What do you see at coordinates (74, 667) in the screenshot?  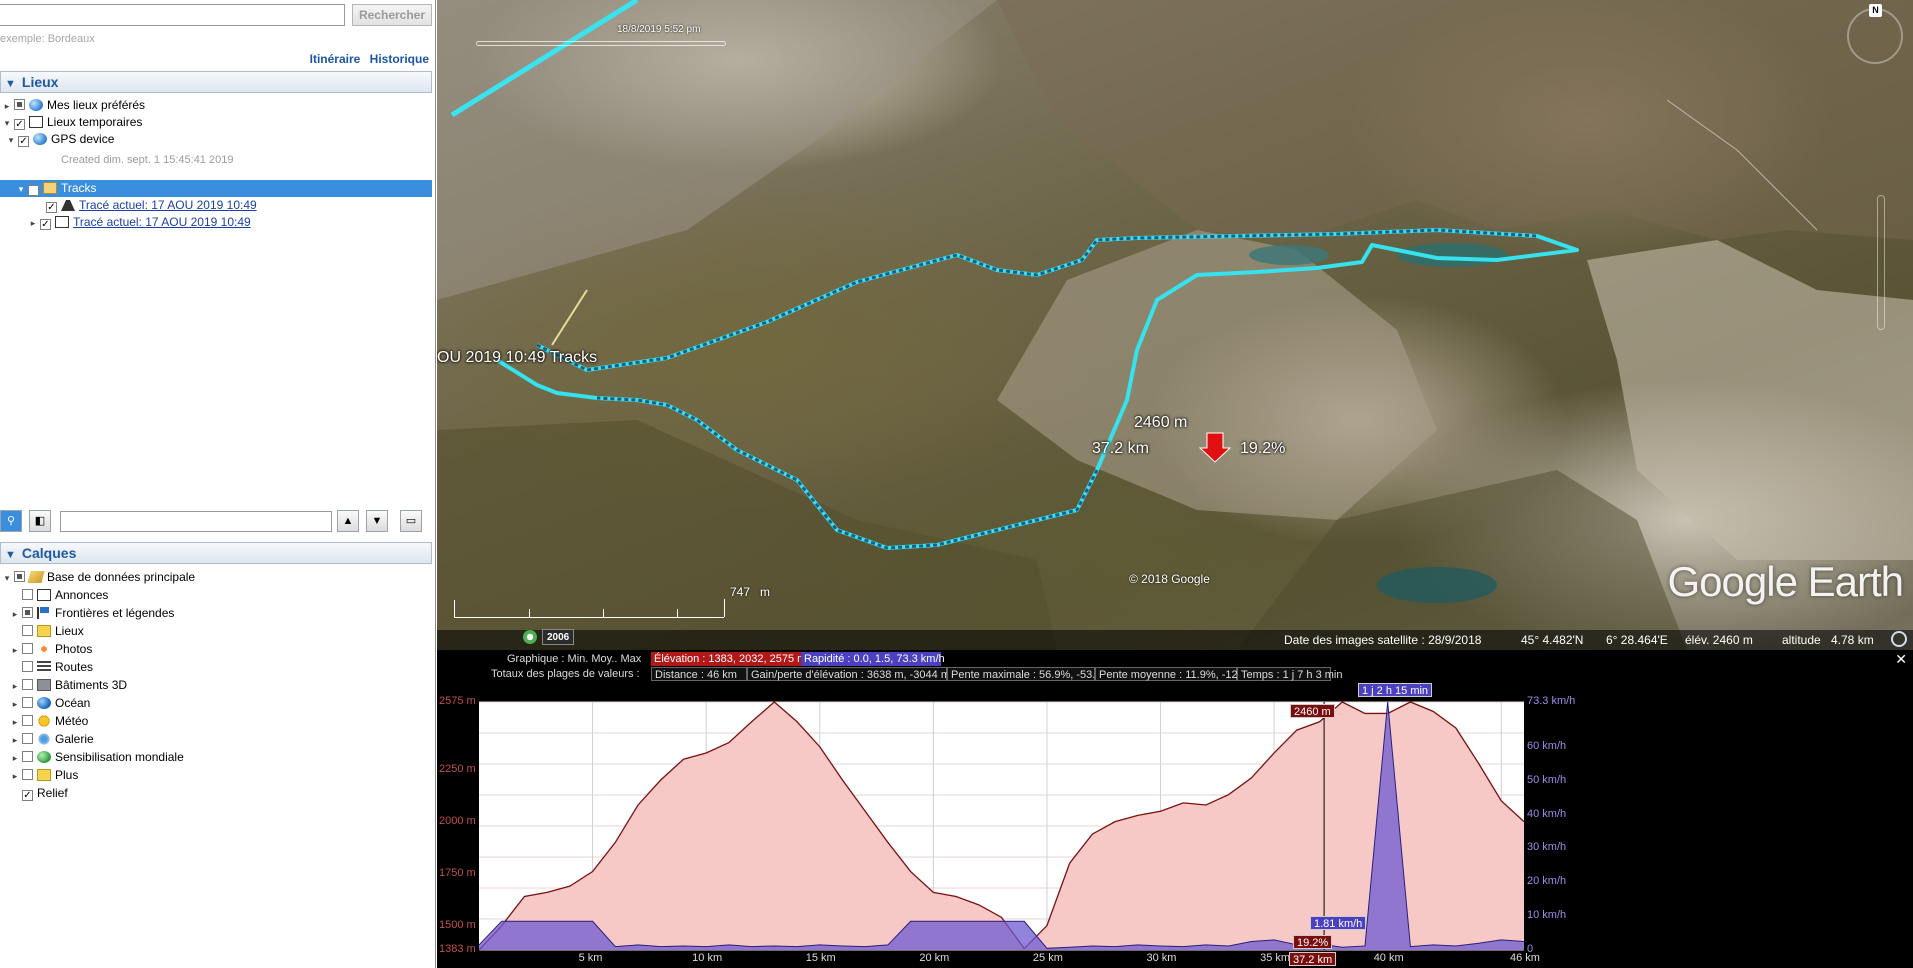 I see `layer-label: Routes` at bounding box center [74, 667].